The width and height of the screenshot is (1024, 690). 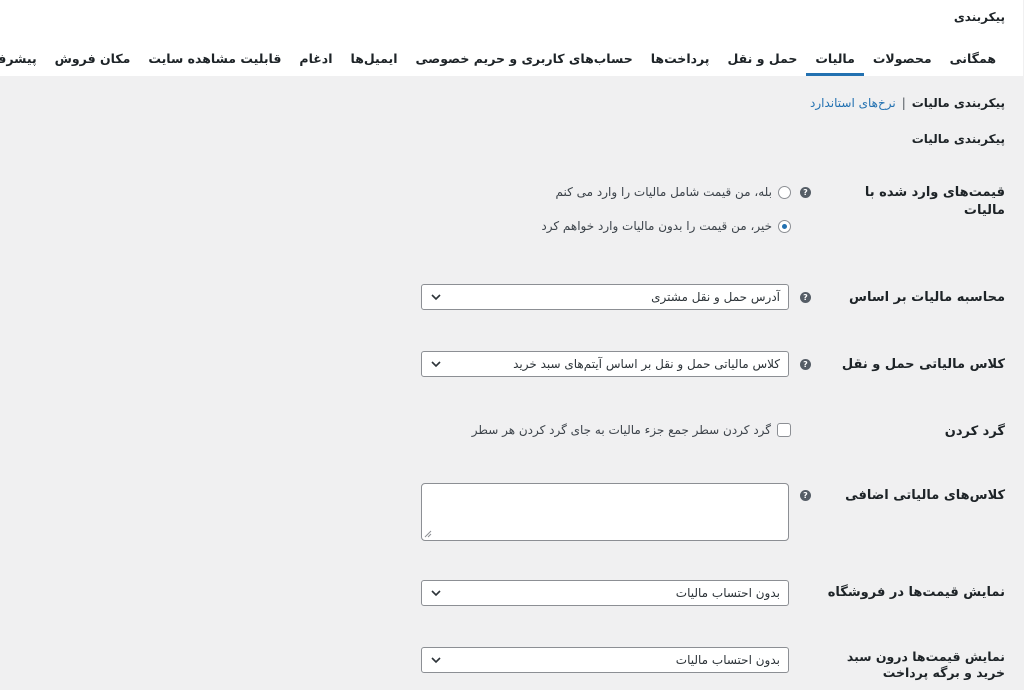 I want to click on display-shop-label: نمایش قیمت‌ها در فروشگاه, so click(x=917, y=592).